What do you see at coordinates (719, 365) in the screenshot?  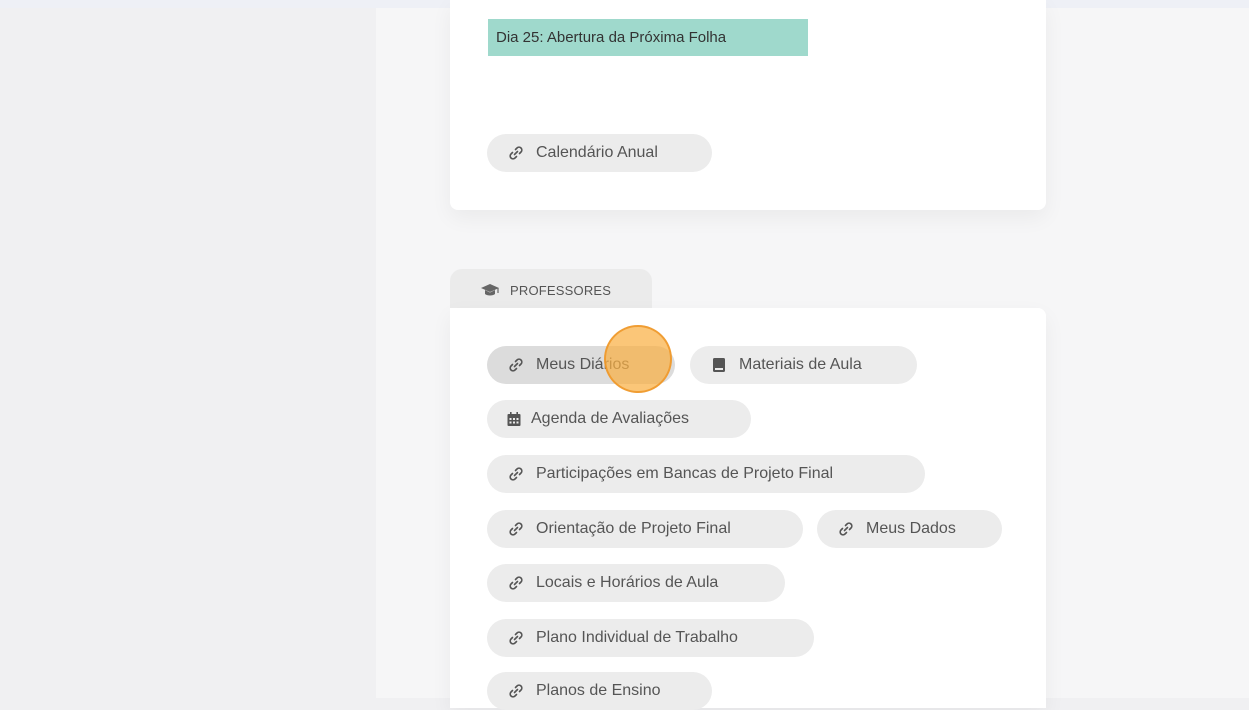 I see `book-icon` at bounding box center [719, 365].